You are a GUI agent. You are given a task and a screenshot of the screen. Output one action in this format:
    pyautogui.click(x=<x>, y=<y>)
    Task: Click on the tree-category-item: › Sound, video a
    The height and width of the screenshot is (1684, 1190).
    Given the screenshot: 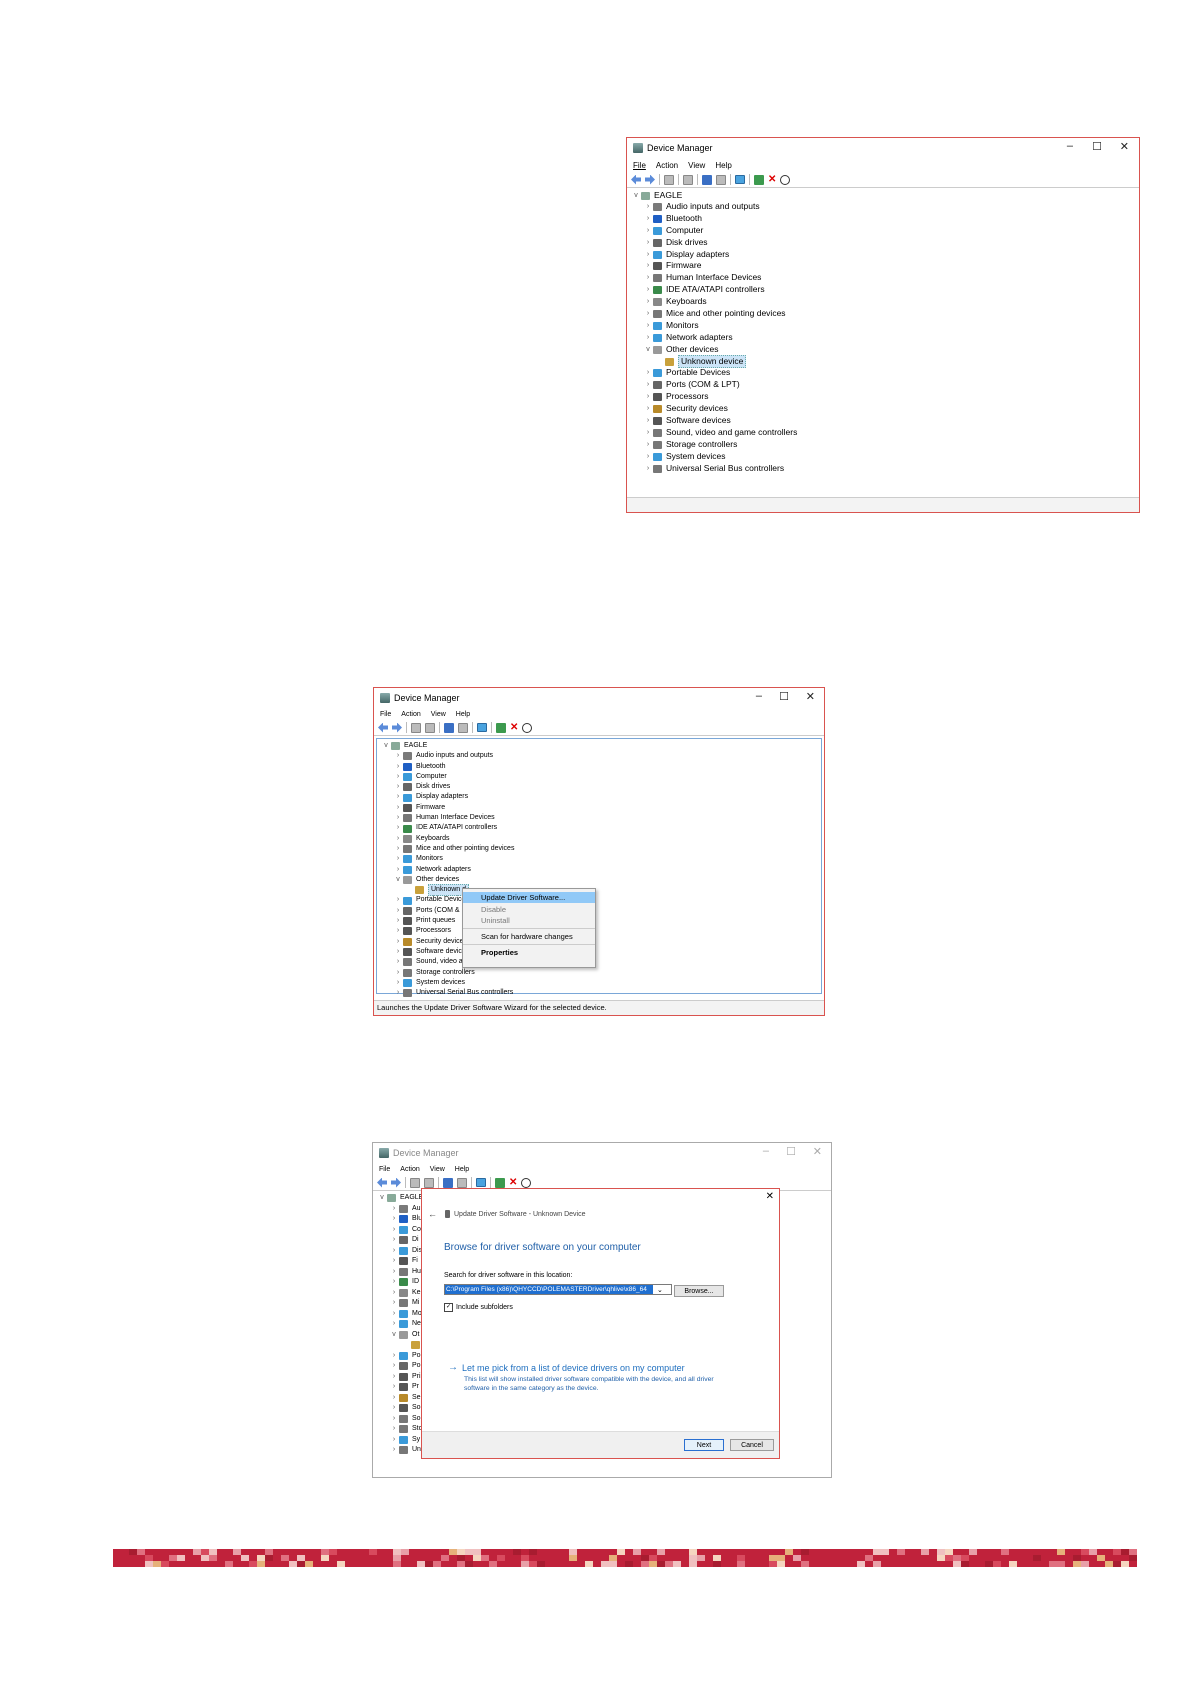 What is the action you would take?
    pyautogui.click(x=601, y=962)
    